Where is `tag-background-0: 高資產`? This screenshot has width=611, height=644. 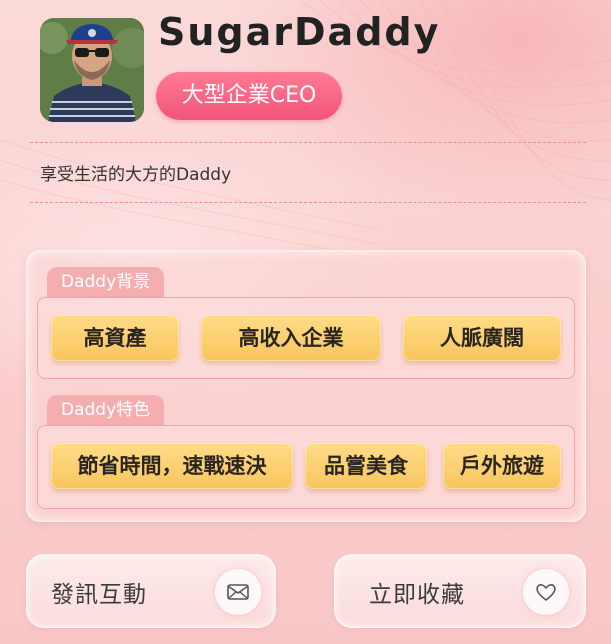
tag-background-0: 高資產 is located at coordinates (115, 338).